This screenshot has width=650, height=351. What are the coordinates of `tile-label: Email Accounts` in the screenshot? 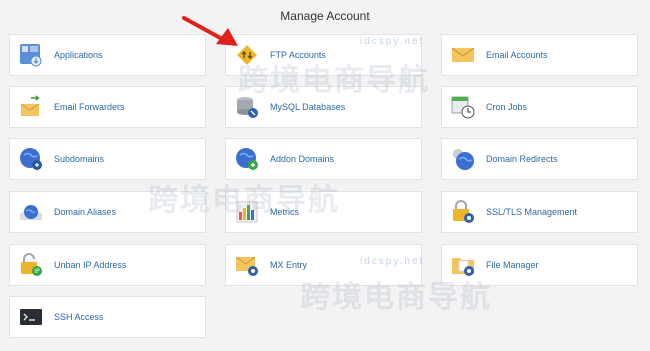 It's located at (517, 55).